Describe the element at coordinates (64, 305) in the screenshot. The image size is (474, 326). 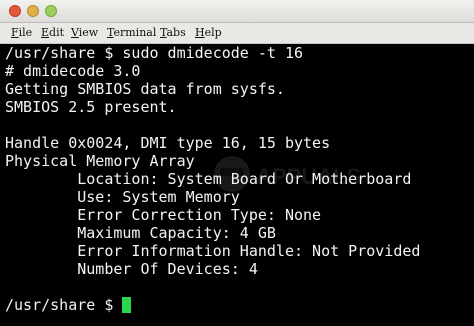
I see `terminal-prompt: /usr/share $` at that location.